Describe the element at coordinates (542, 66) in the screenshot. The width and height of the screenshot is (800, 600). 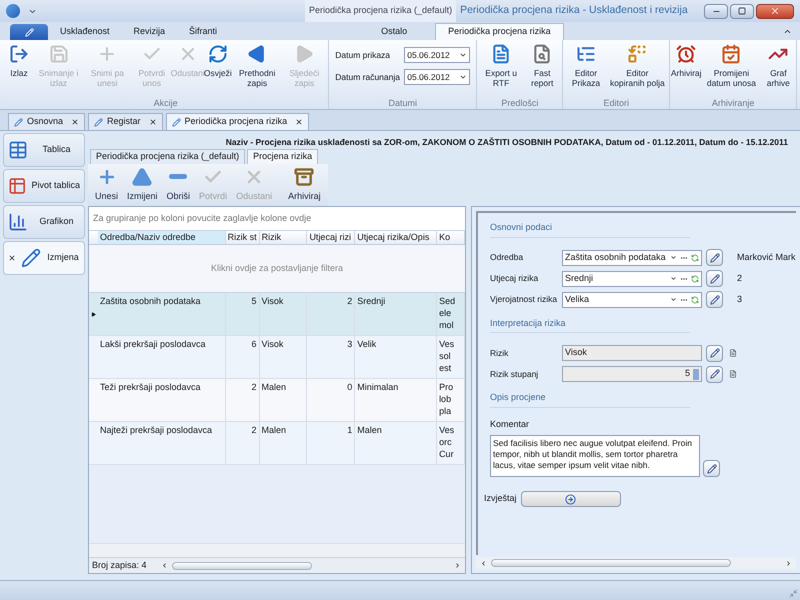
I see `ribbon-button: Fast report` at that location.